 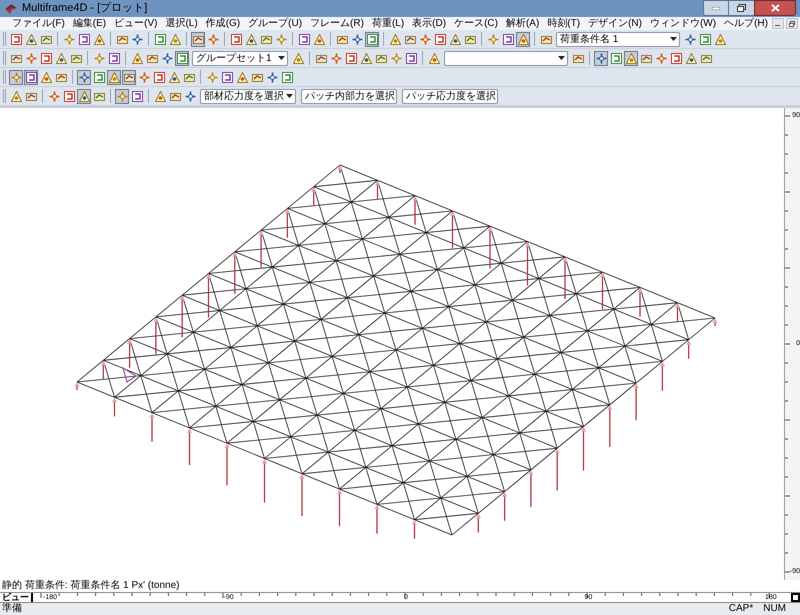 What do you see at coordinates (792, 24) in the screenshot?
I see `mdi-restore-button` at bounding box center [792, 24].